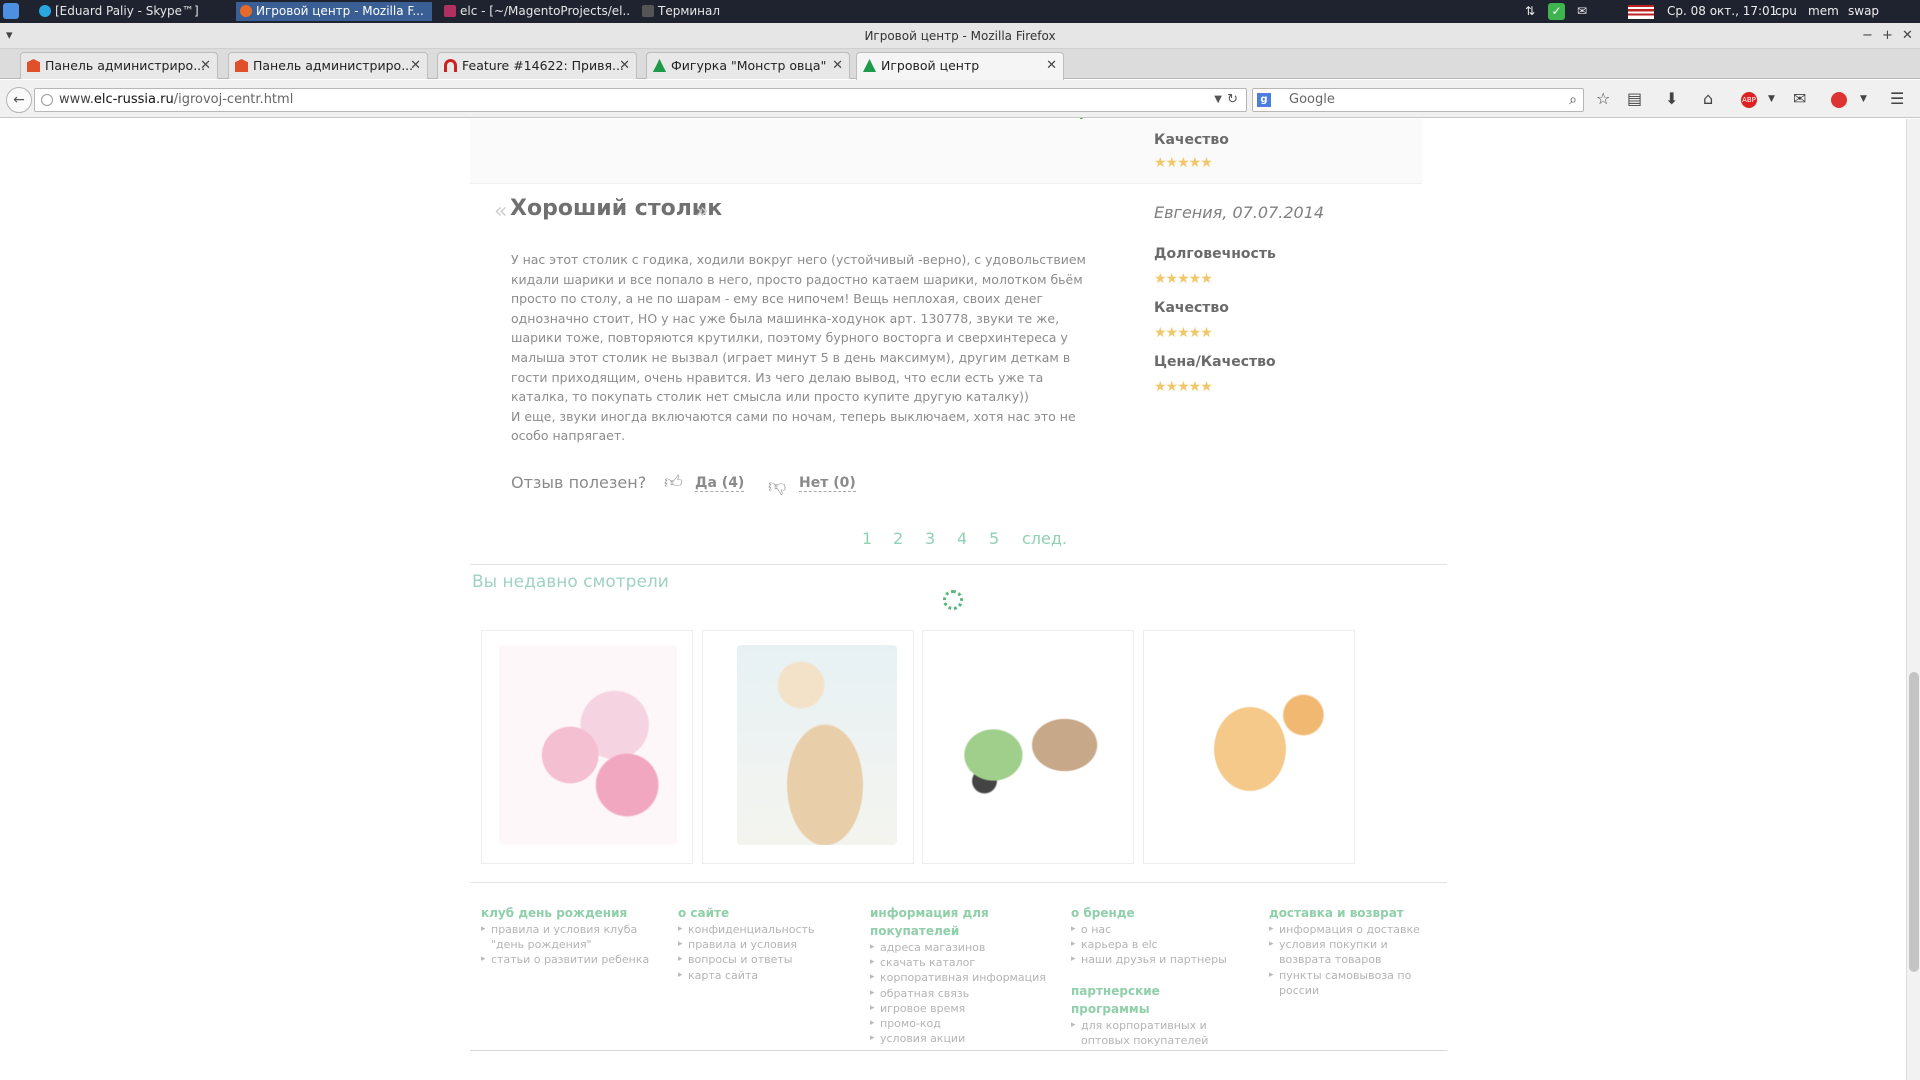  Describe the element at coordinates (1708, 99) in the screenshot. I see `home-icon: ⌂` at that location.